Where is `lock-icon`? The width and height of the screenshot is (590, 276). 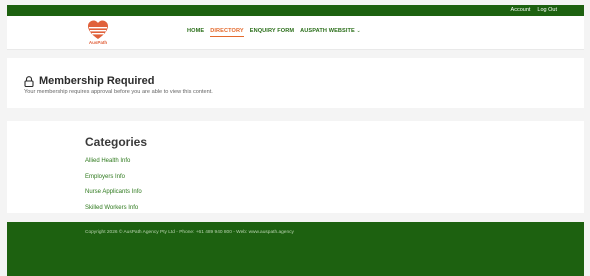
lock-icon is located at coordinates (29, 81).